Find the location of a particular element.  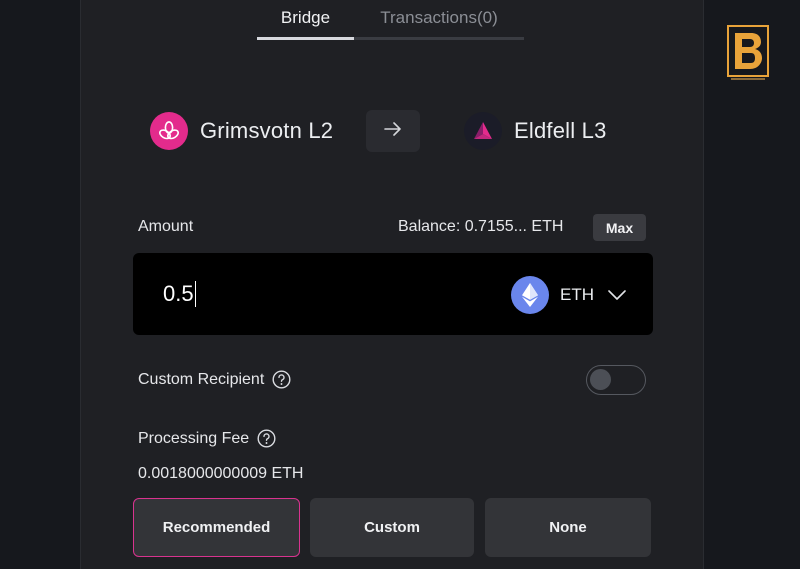

site-logo is located at coordinates (748, 54).